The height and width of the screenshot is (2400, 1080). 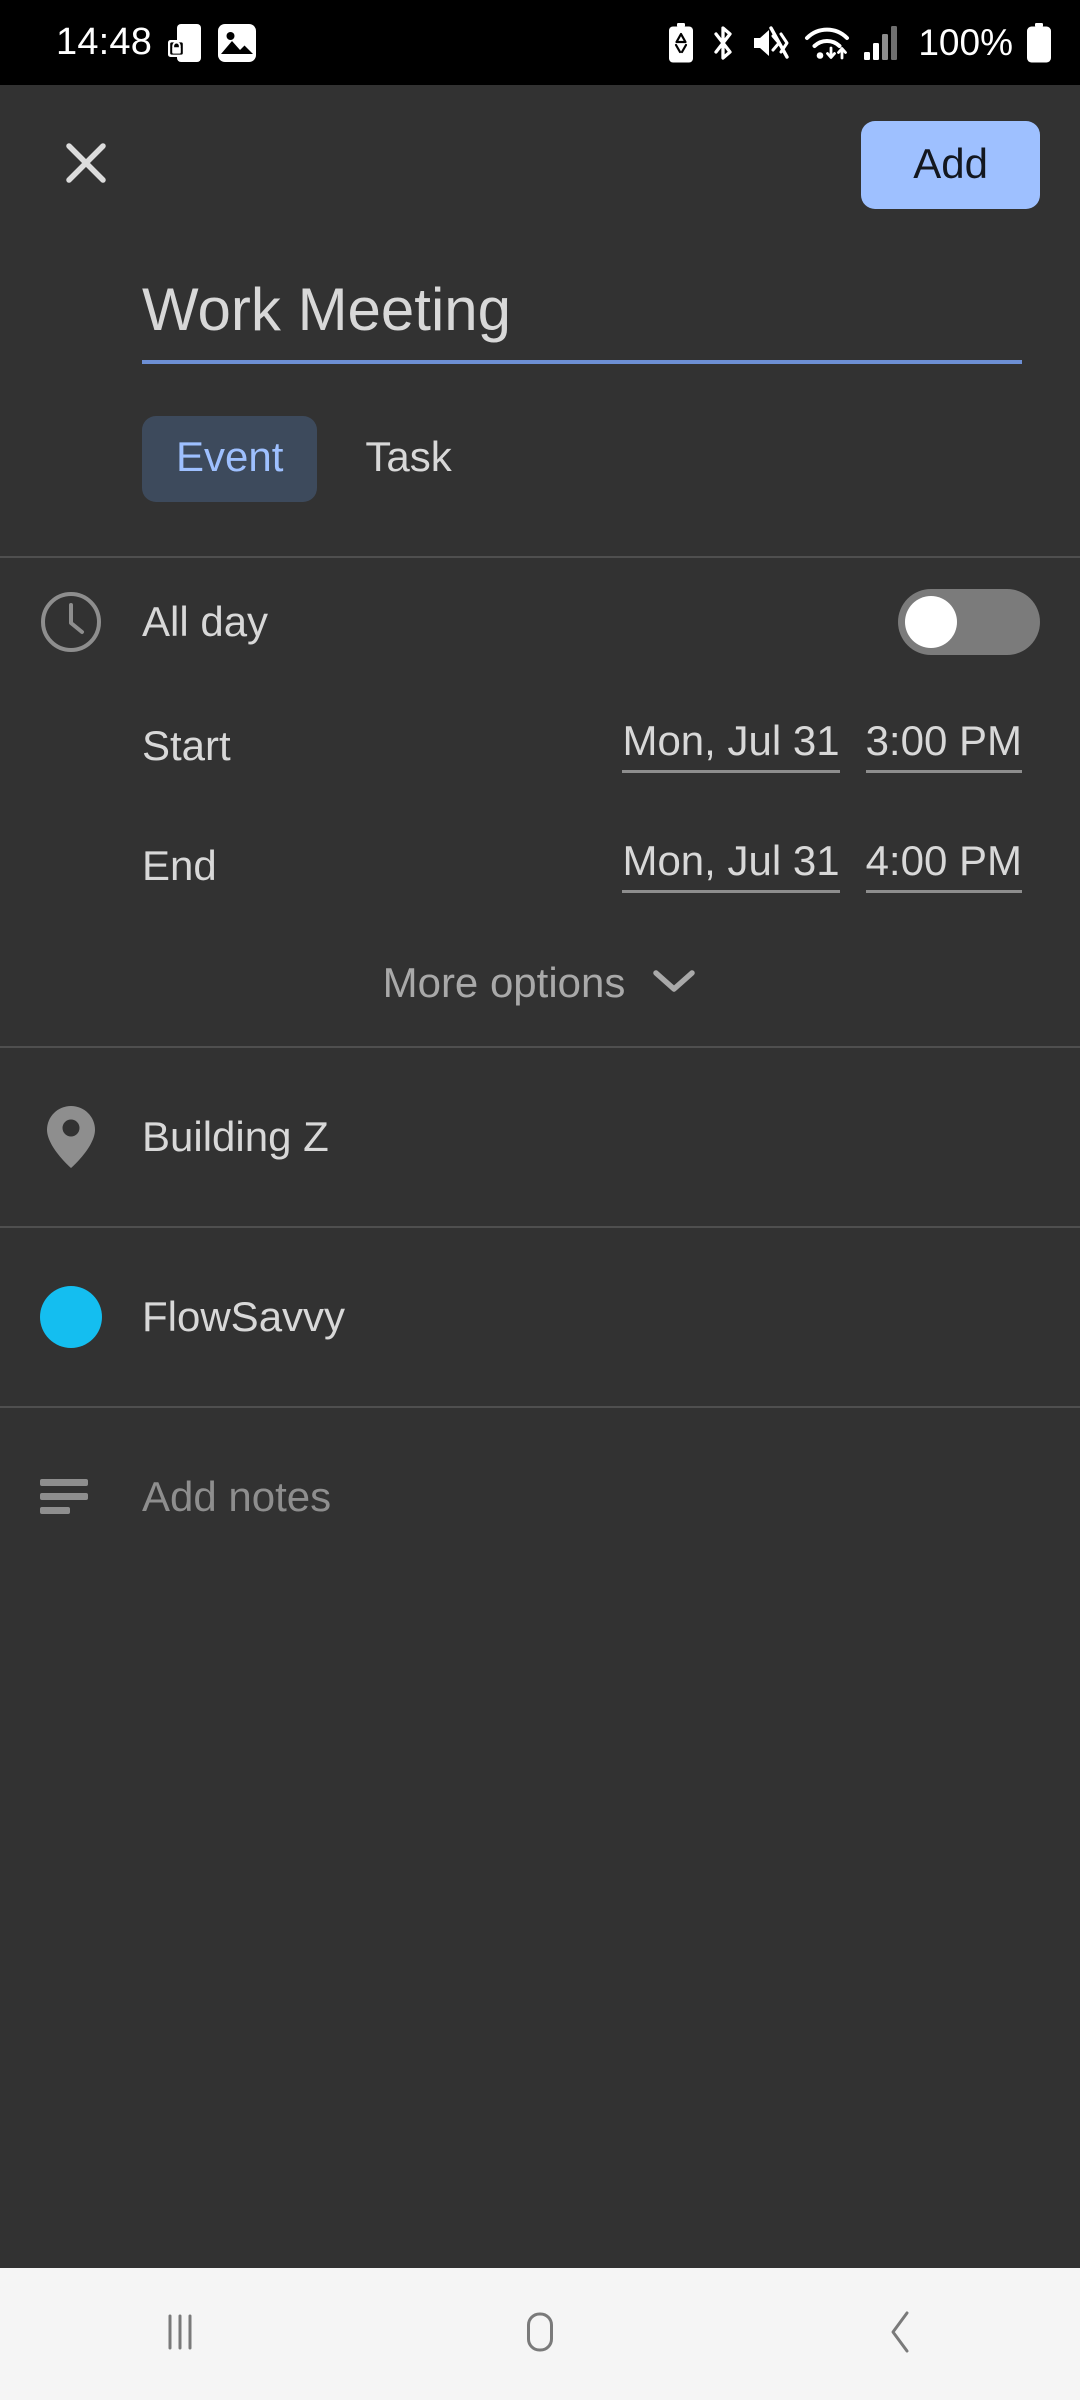 I want to click on recents-icon, so click(x=180, y=2334).